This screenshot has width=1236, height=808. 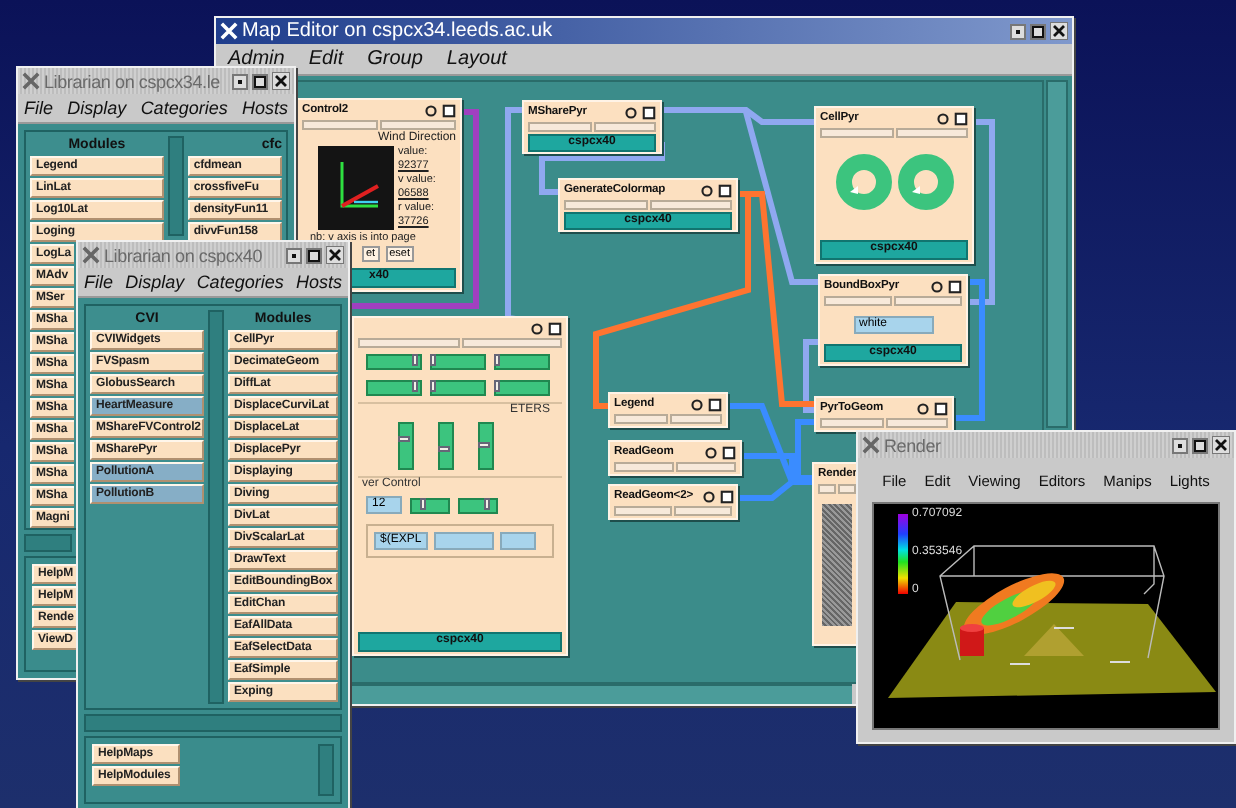 I want to click on menu-item: Admin, so click(x=256, y=59).